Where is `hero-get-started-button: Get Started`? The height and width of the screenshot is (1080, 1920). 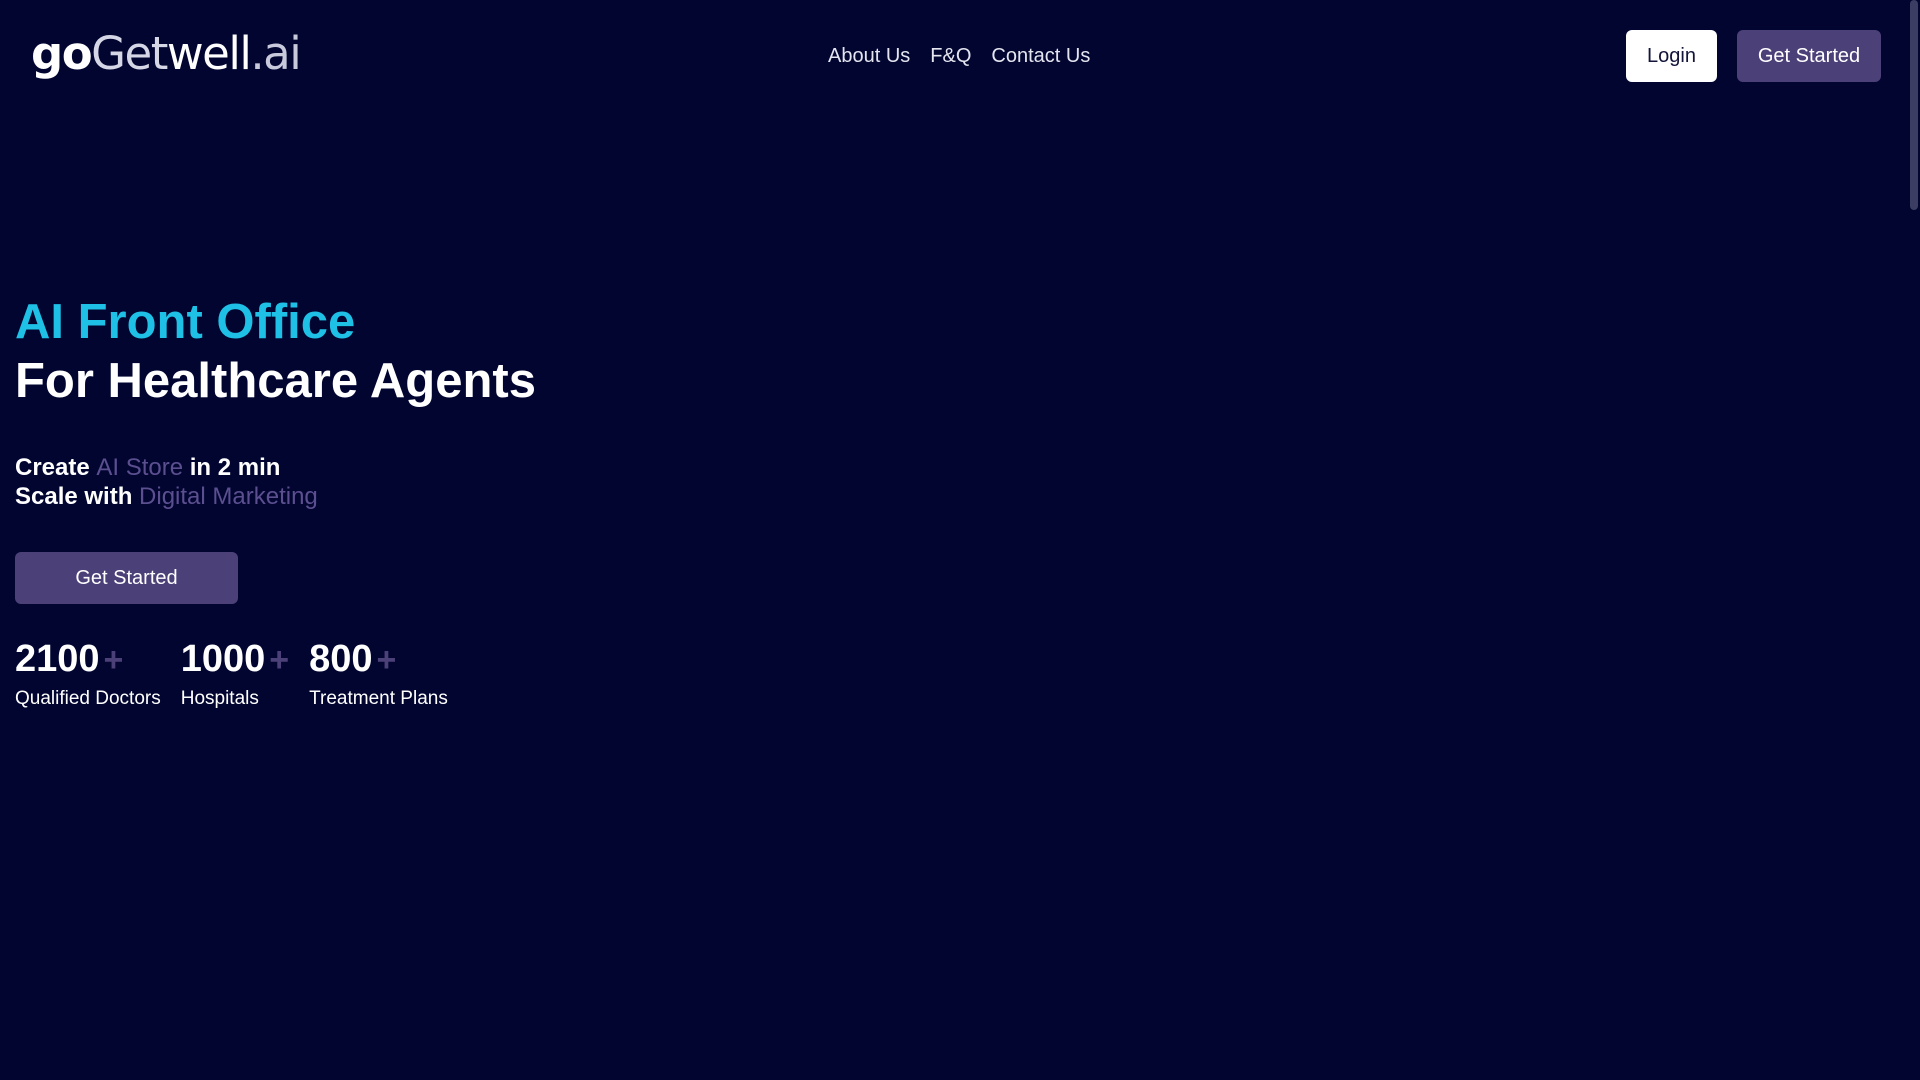 hero-get-started-button: Get Started is located at coordinates (126, 578).